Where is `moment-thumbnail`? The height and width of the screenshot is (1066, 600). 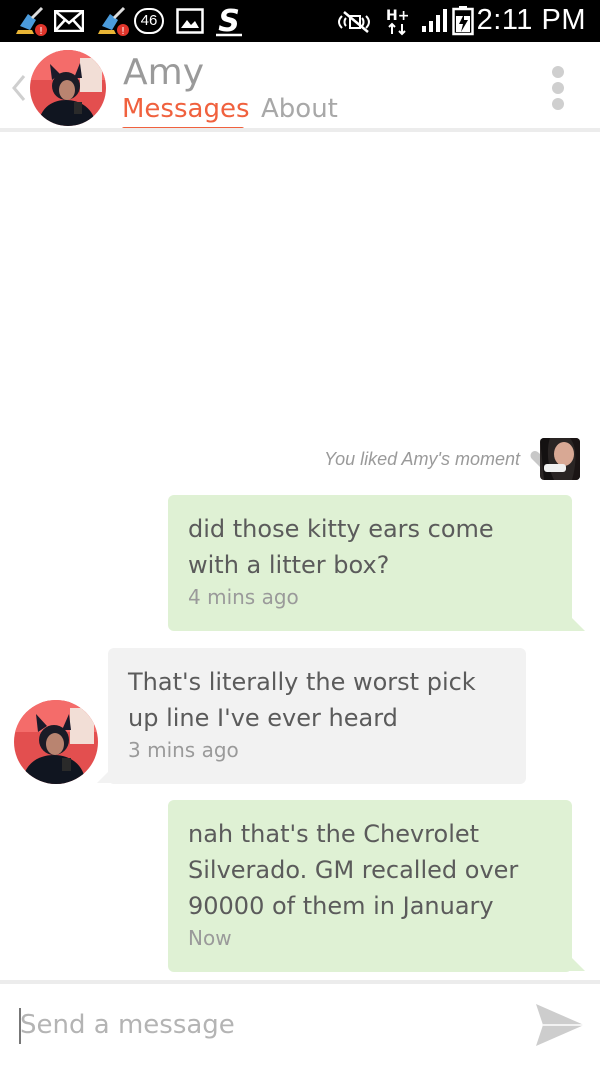 moment-thumbnail is located at coordinates (560, 459).